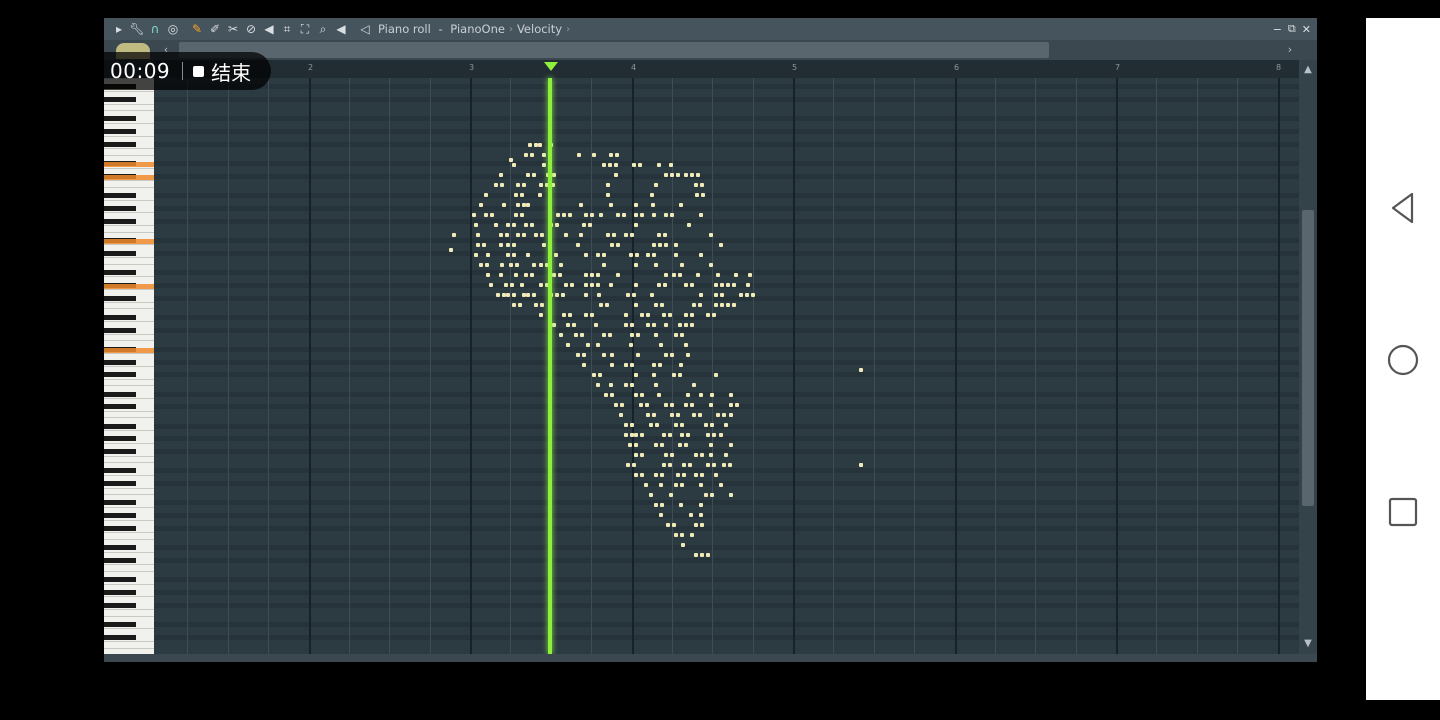 This screenshot has height=720, width=1440. I want to click on close-icon: ✕, so click(1306, 29).